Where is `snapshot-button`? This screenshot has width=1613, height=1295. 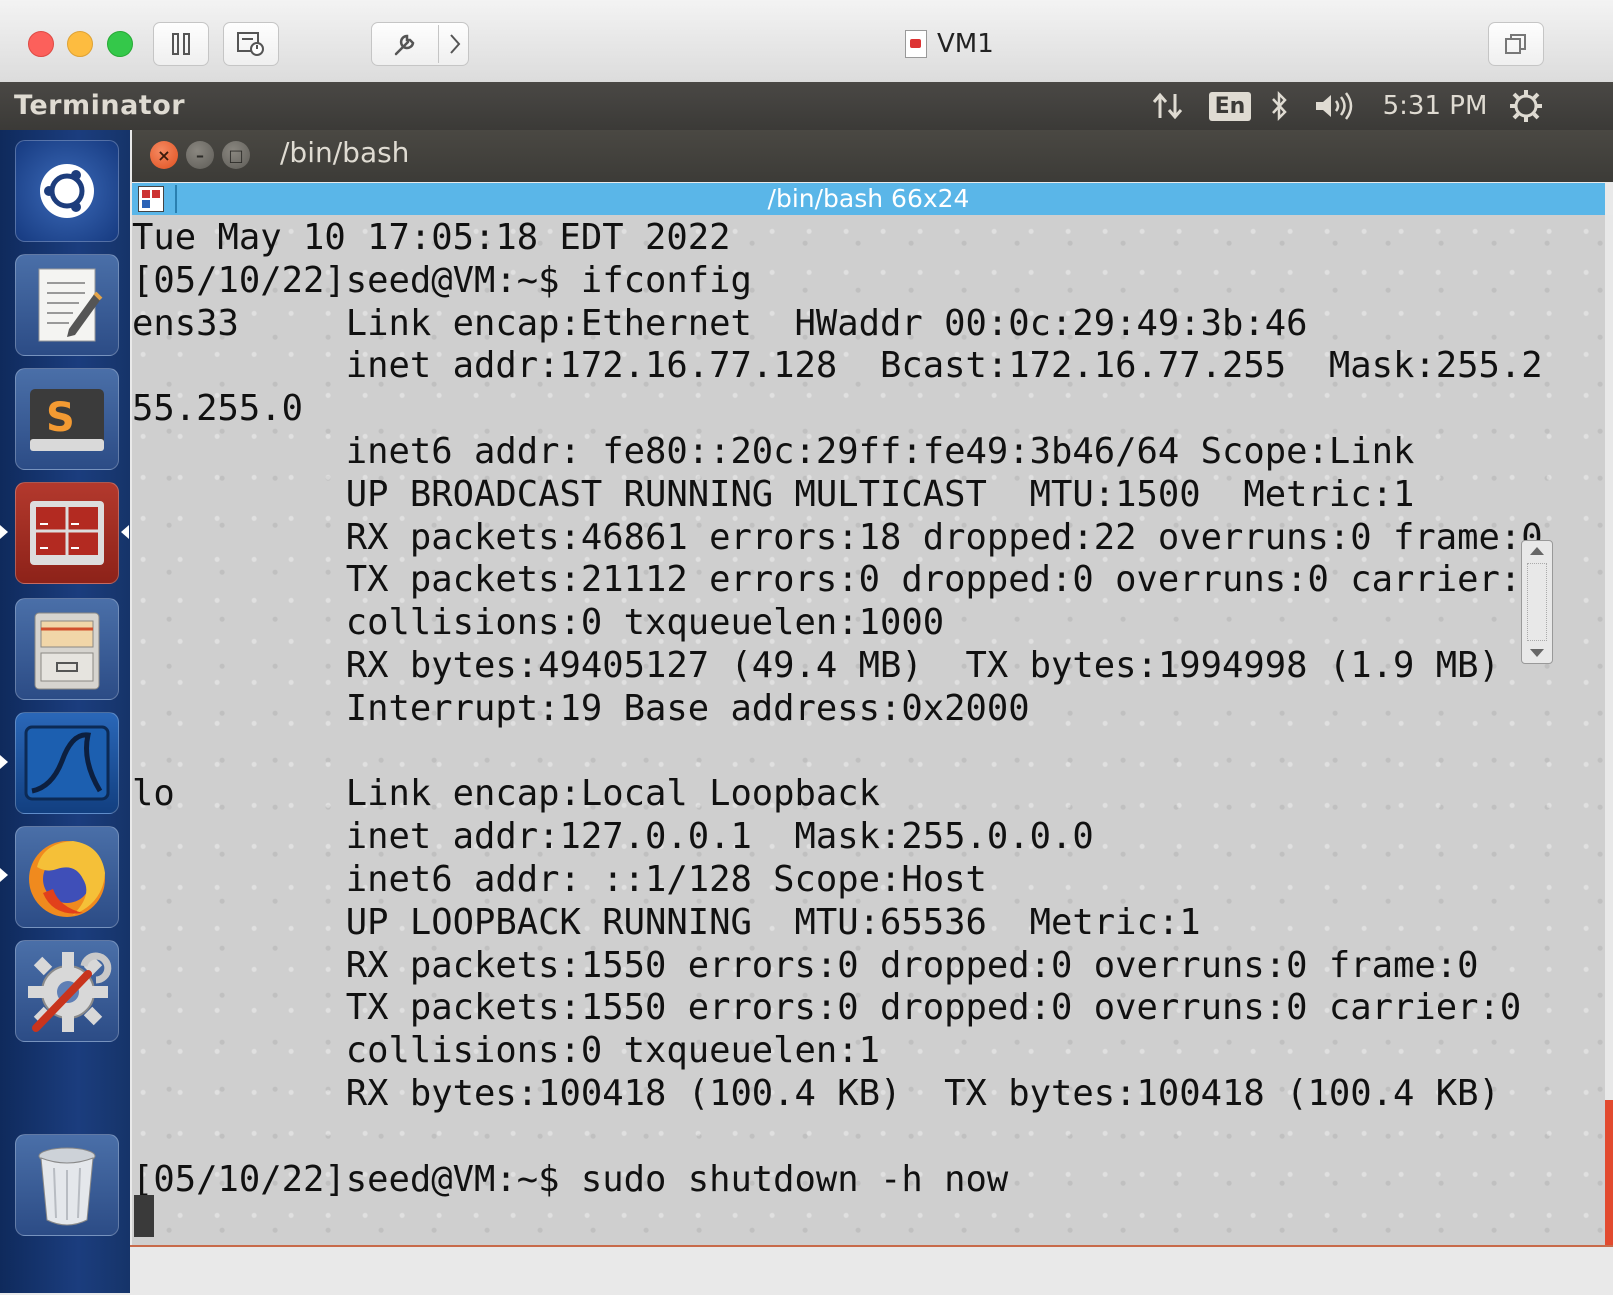
snapshot-button is located at coordinates (251, 44).